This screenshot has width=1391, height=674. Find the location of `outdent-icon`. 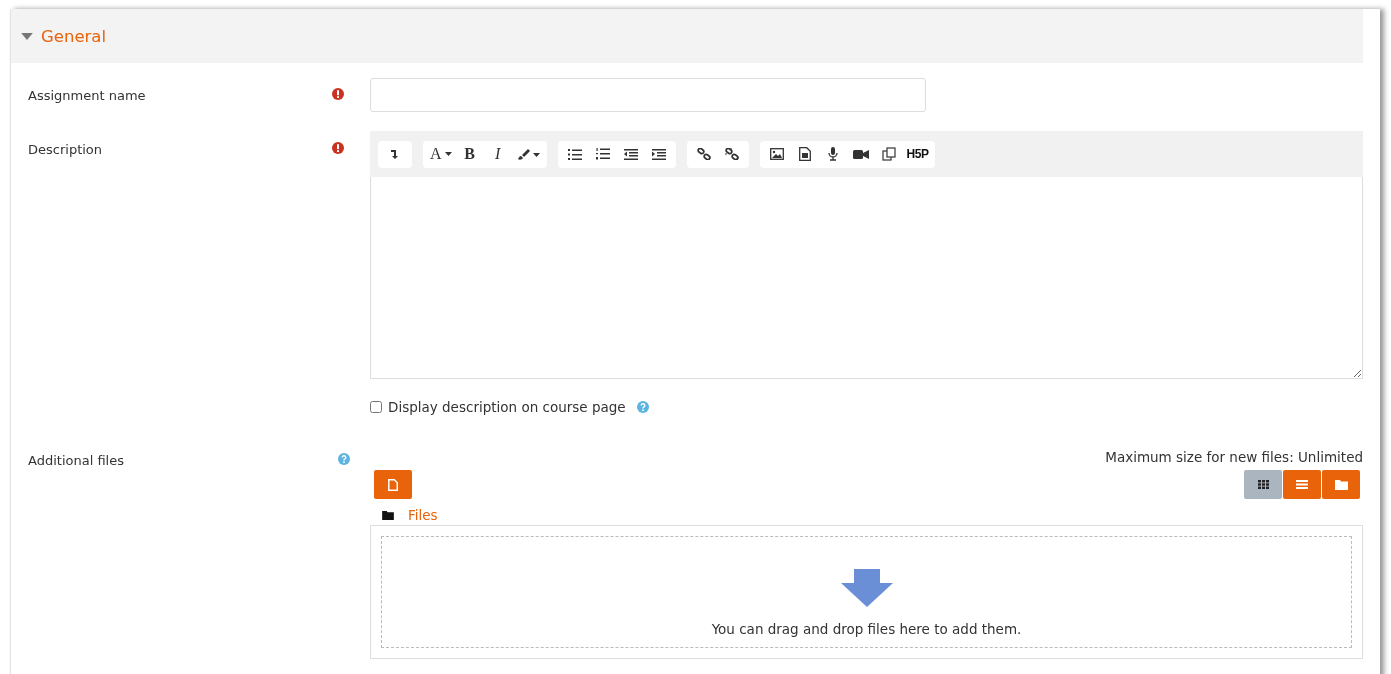

outdent-icon is located at coordinates (630, 154).